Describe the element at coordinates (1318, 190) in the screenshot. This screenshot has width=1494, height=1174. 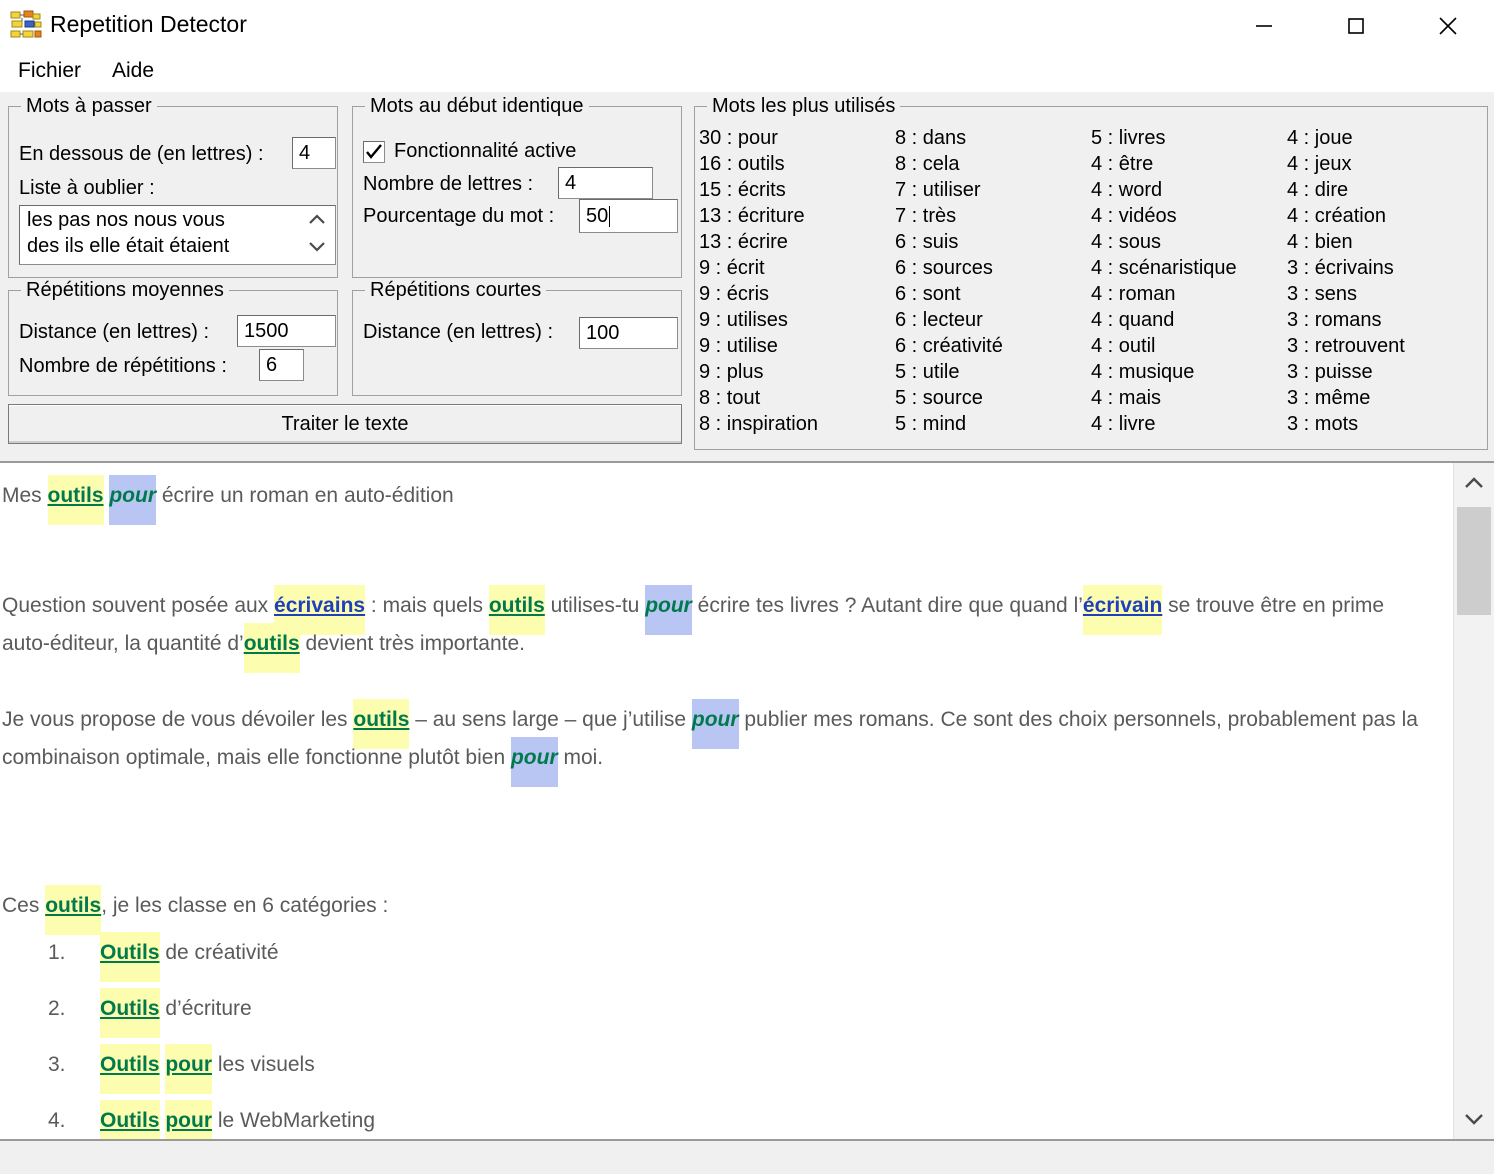
I see `word-frequency-item: 4 : dire` at that location.